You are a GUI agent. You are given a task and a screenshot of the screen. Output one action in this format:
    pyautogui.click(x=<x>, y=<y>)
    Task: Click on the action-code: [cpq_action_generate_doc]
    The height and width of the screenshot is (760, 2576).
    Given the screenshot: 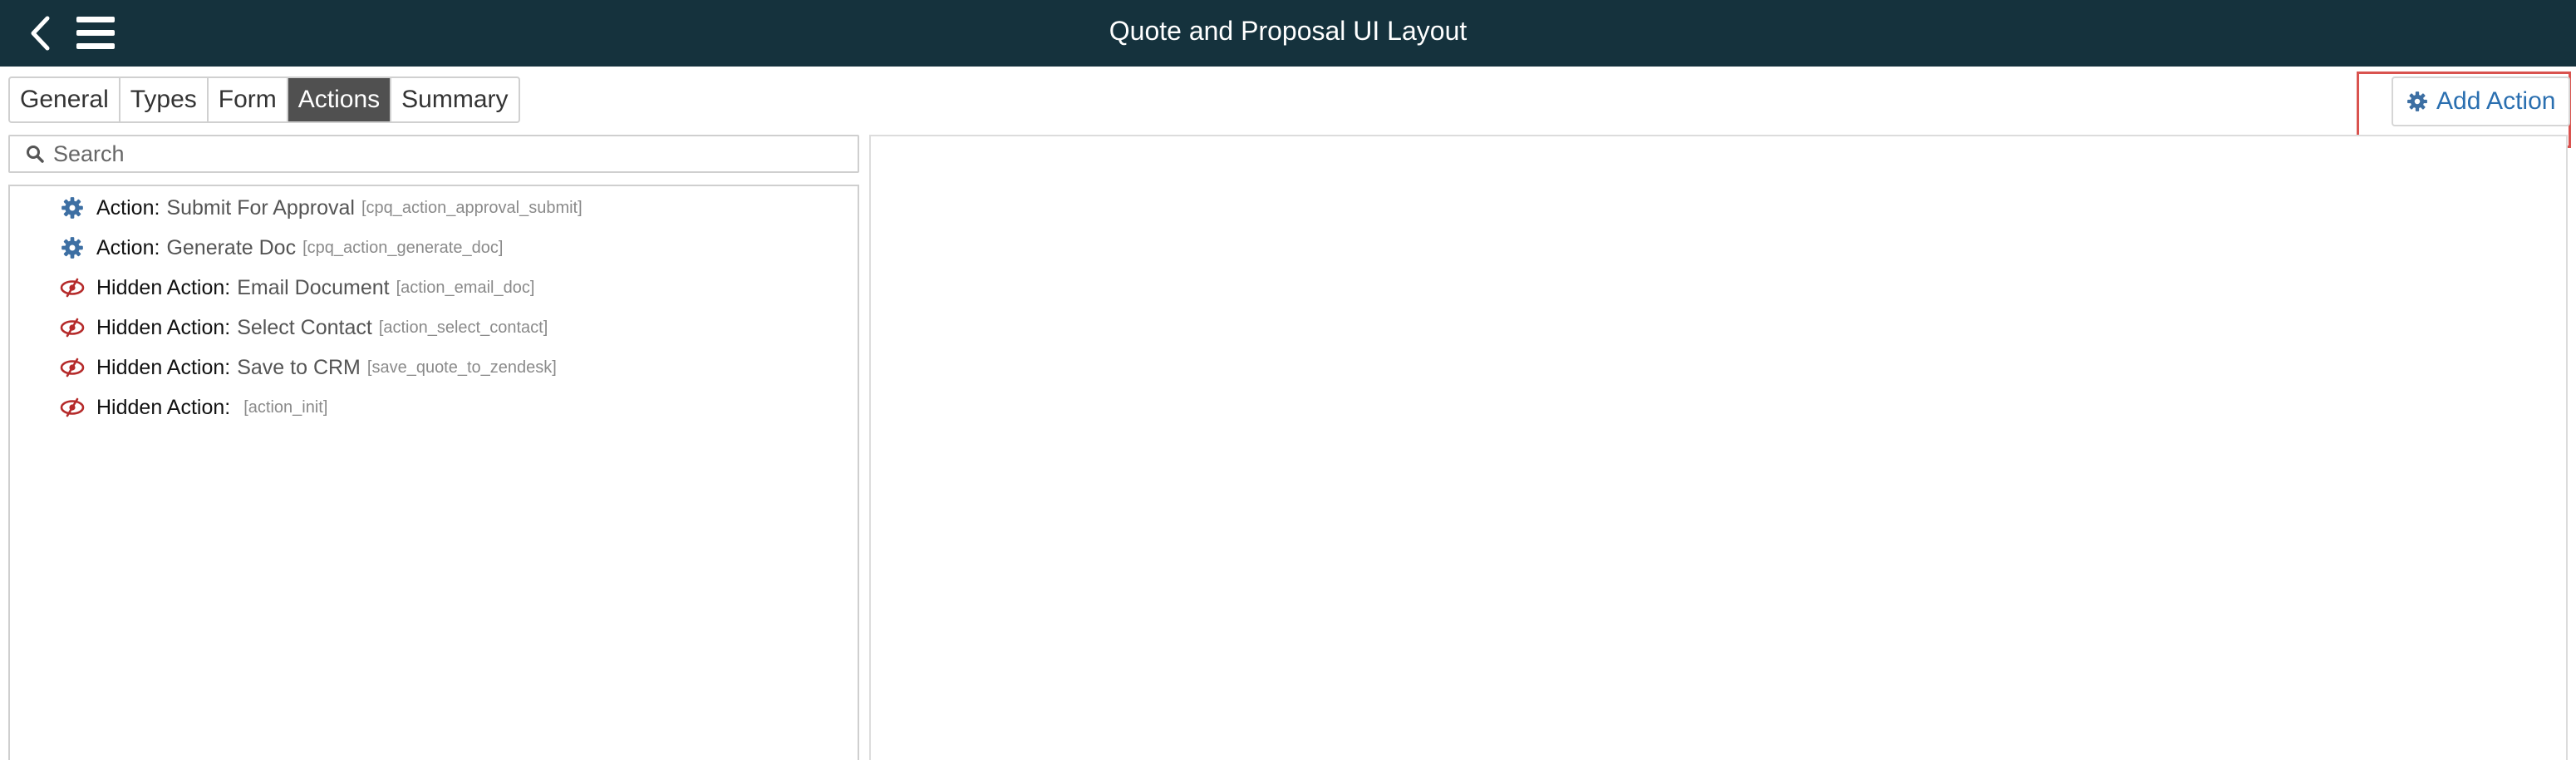 What is the action you would take?
    pyautogui.click(x=403, y=247)
    